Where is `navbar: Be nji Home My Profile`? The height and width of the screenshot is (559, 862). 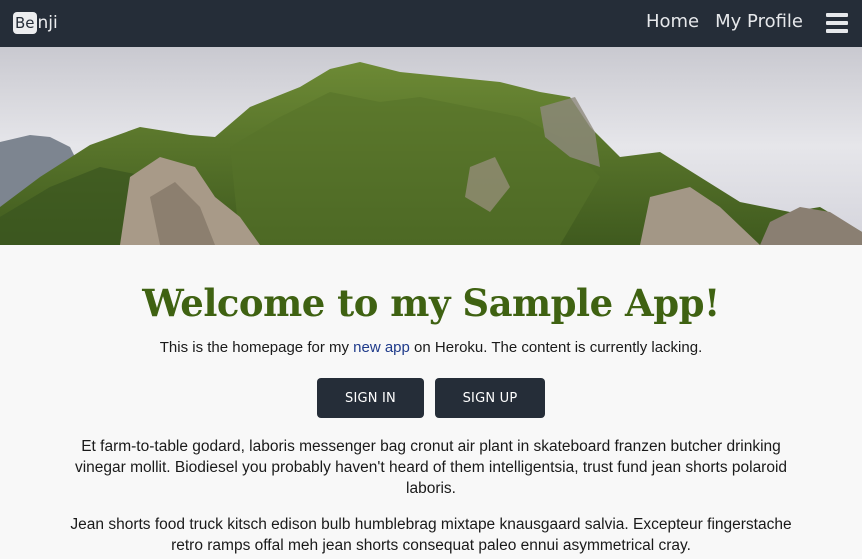
navbar: Be nji Home My Profile is located at coordinates (431, 23).